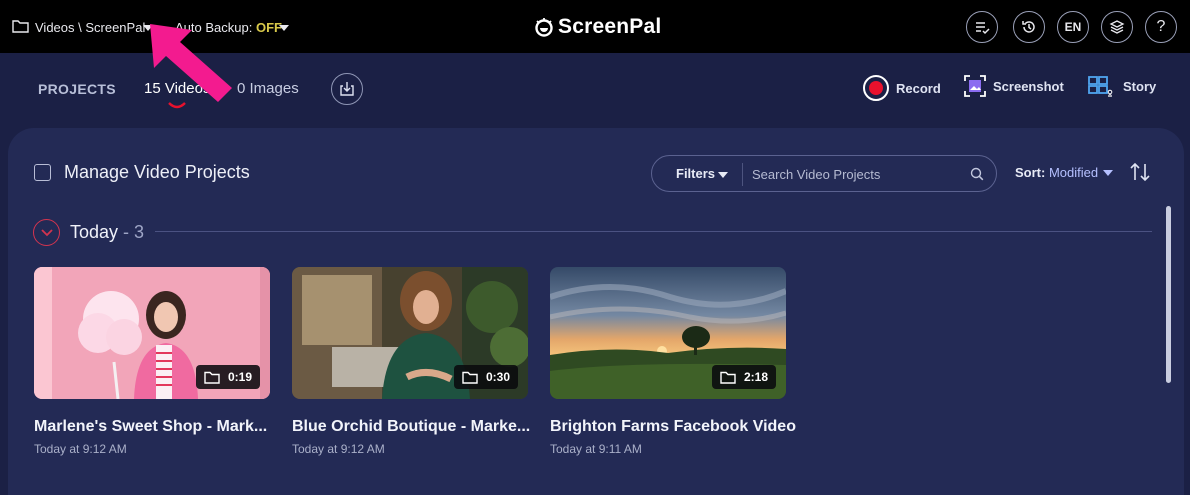  I want to click on group-heading: Today - 3, so click(107, 232).